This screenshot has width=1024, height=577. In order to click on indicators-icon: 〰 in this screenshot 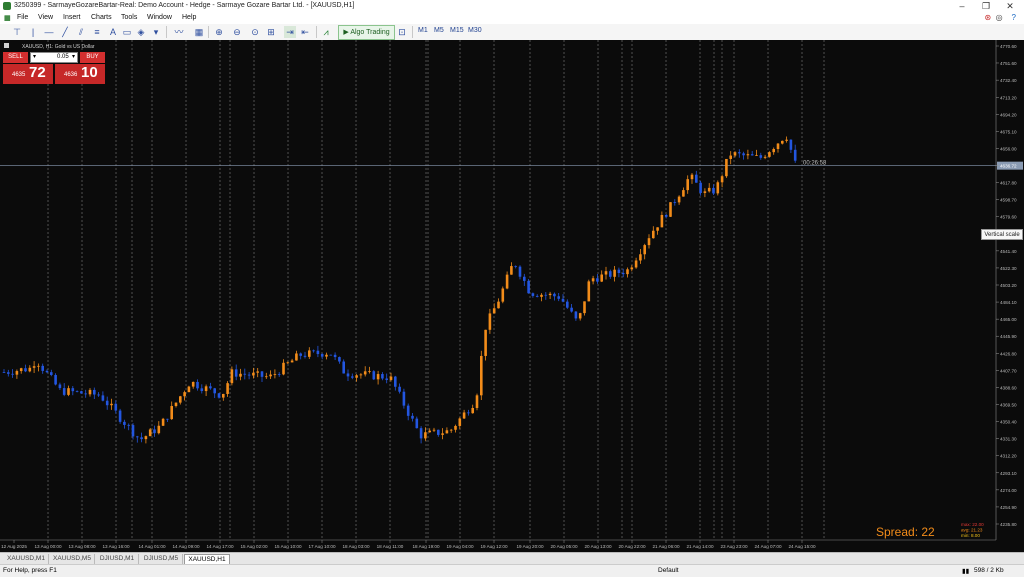, I will do `click(179, 32)`.